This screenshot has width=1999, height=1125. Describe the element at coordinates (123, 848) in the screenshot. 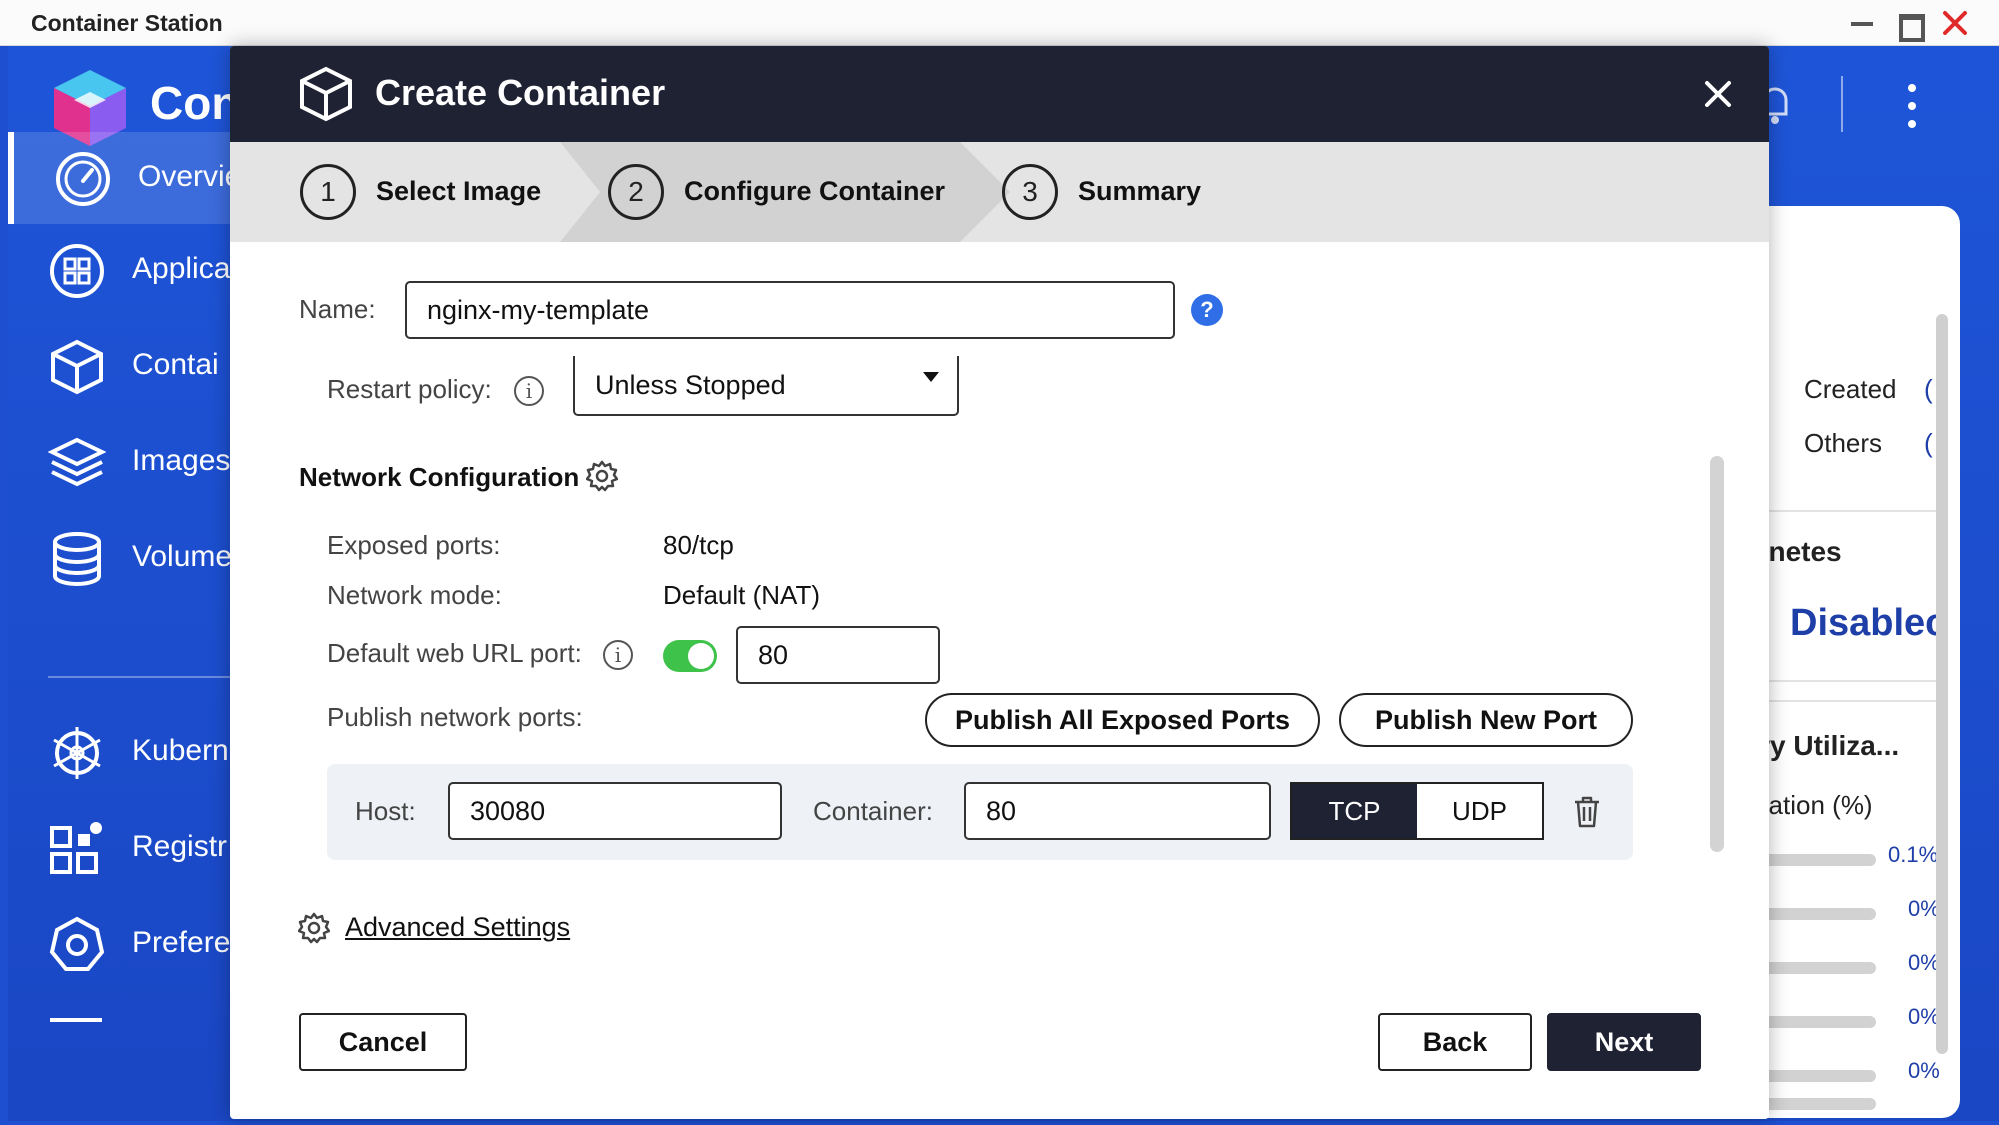

I see `nav-item-registry: Registr` at that location.